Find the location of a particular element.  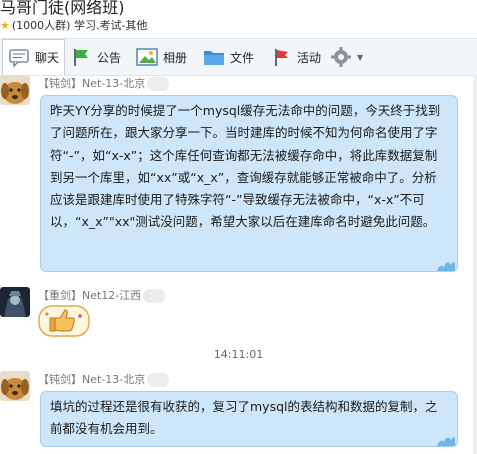

folder-icon is located at coordinates (214, 57).